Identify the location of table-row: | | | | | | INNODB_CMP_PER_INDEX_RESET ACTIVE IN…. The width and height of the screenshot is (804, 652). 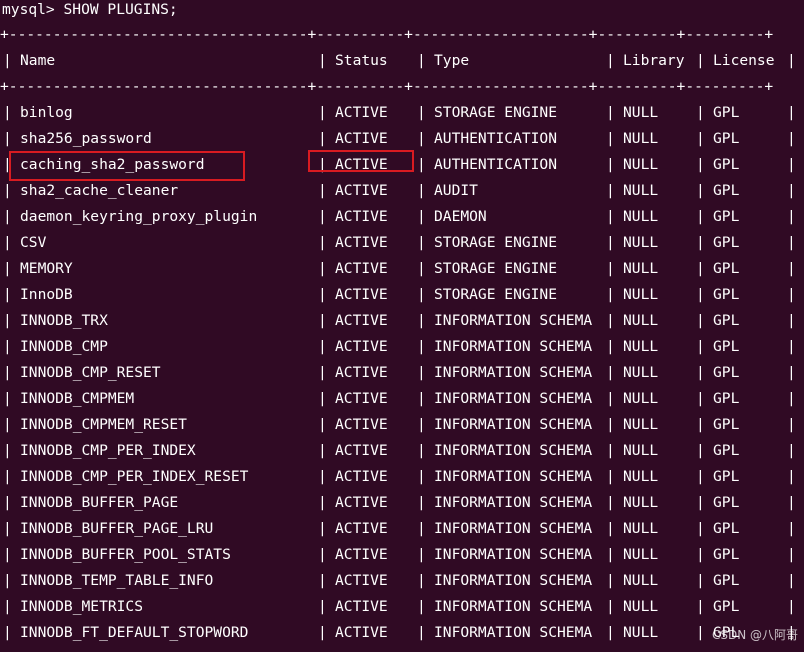
(402, 477).